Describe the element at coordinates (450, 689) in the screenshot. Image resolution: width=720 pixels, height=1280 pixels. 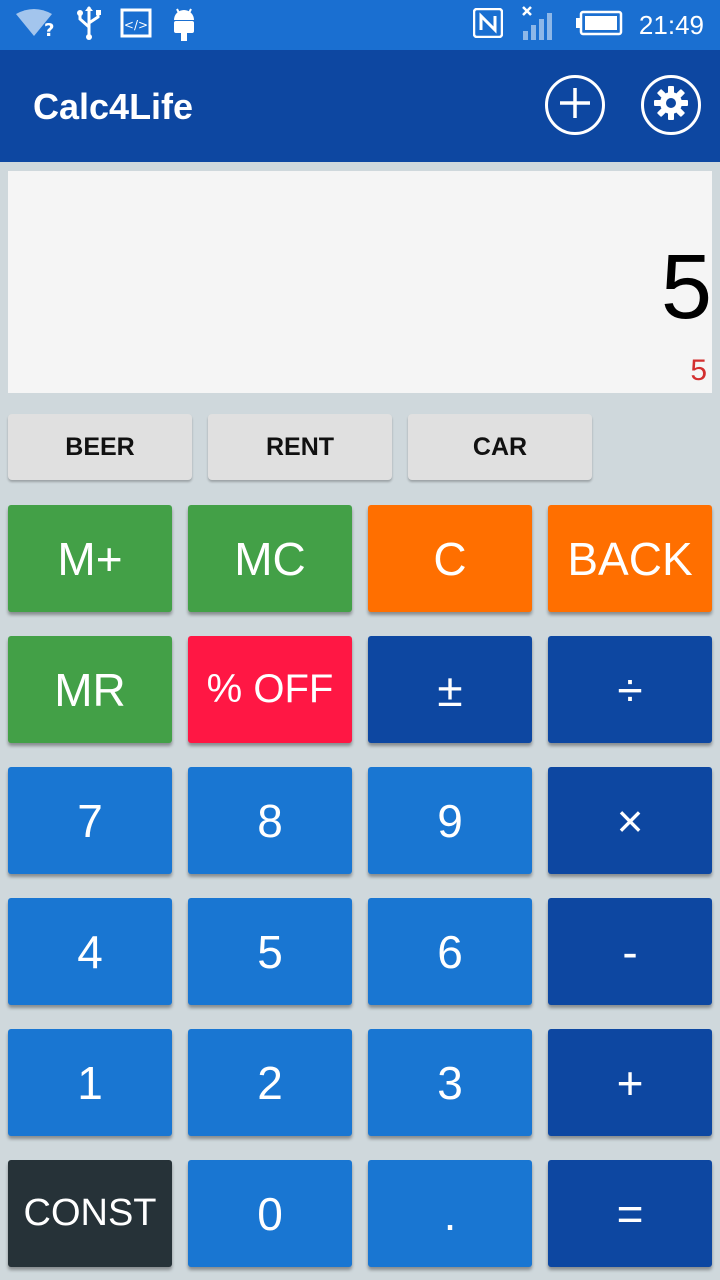
I see `plus-minus-button: ±` at that location.